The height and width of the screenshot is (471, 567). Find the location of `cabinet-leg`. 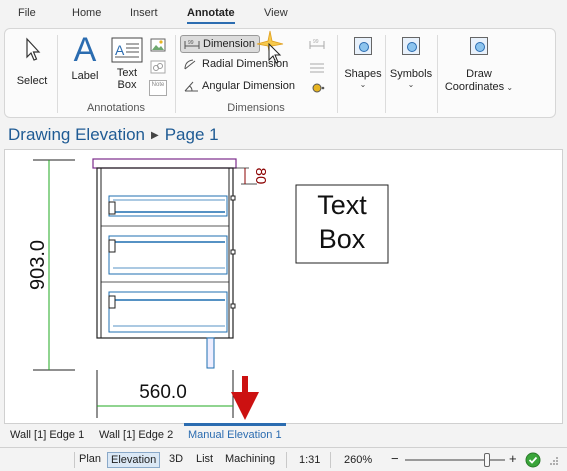

cabinet-leg is located at coordinates (210, 353).